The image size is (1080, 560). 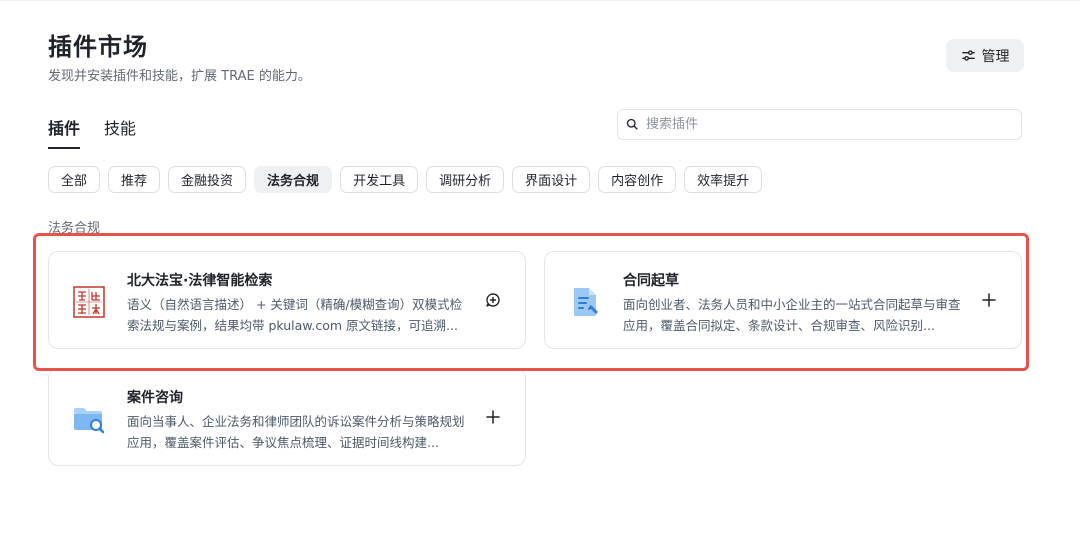 I want to click on manage-button: 管理, so click(x=985, y=55).